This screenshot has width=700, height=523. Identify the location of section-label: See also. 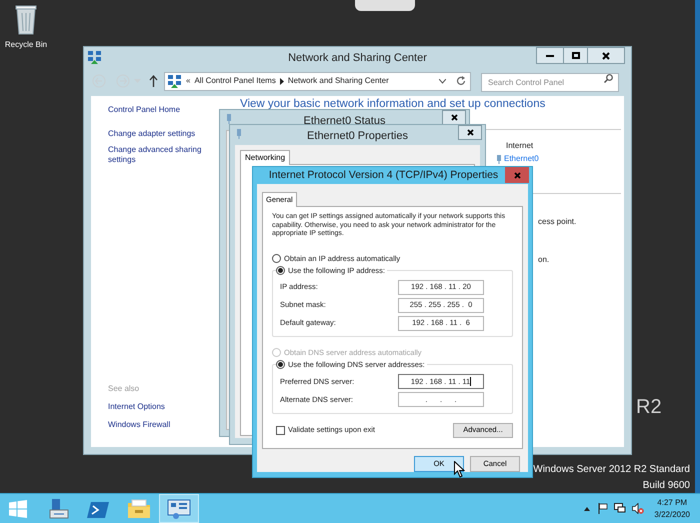
(124, 389).